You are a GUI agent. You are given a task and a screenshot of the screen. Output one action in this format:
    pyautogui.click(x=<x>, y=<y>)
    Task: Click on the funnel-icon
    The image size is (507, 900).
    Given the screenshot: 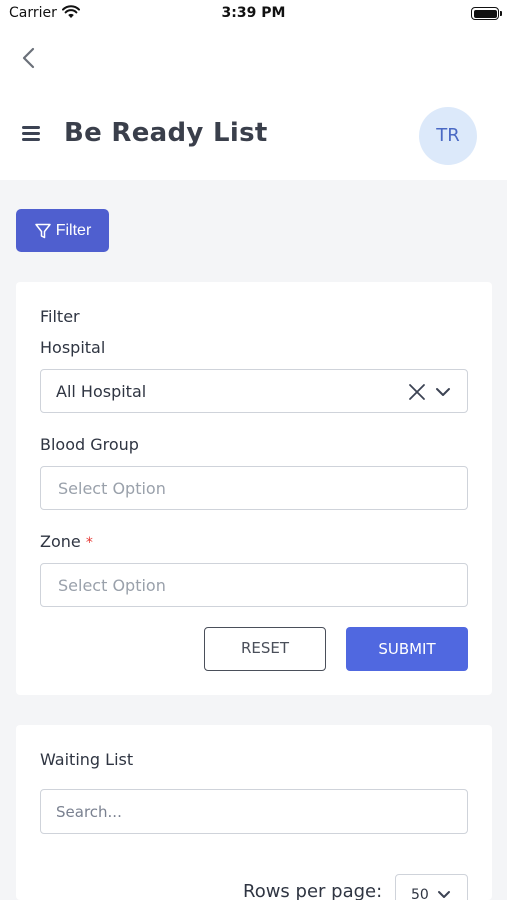 What is the action you would take?
    pyautogui.click(x=42, y=230)
    